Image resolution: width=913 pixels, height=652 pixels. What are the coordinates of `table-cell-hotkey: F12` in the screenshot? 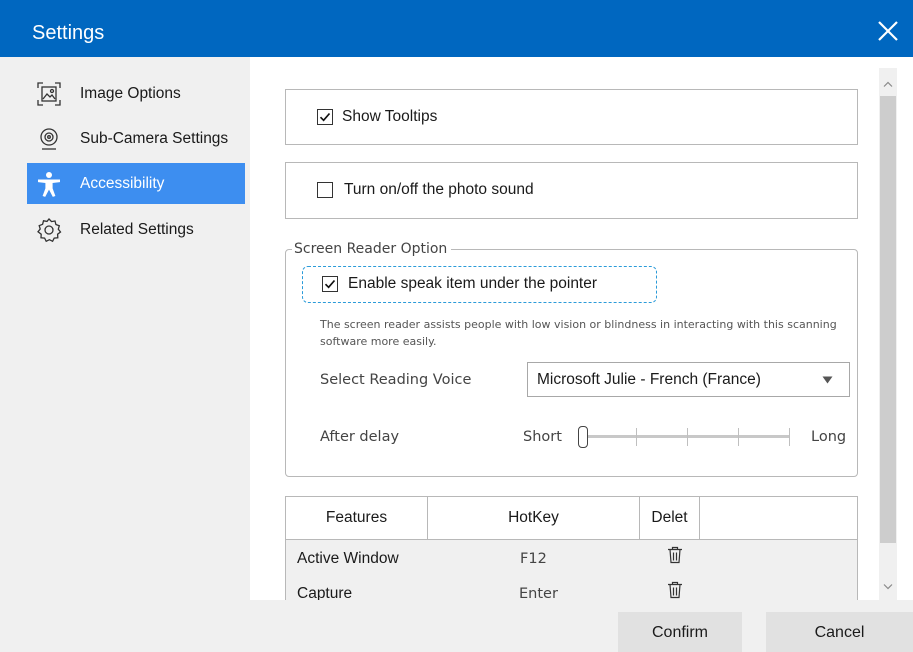 It's located at (533, 559).